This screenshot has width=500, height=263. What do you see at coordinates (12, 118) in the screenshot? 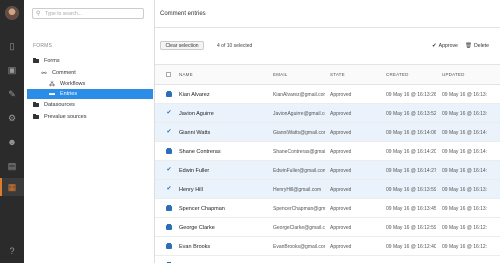
I see `gear-icon: ⚙` at bounding box center [12, 118].